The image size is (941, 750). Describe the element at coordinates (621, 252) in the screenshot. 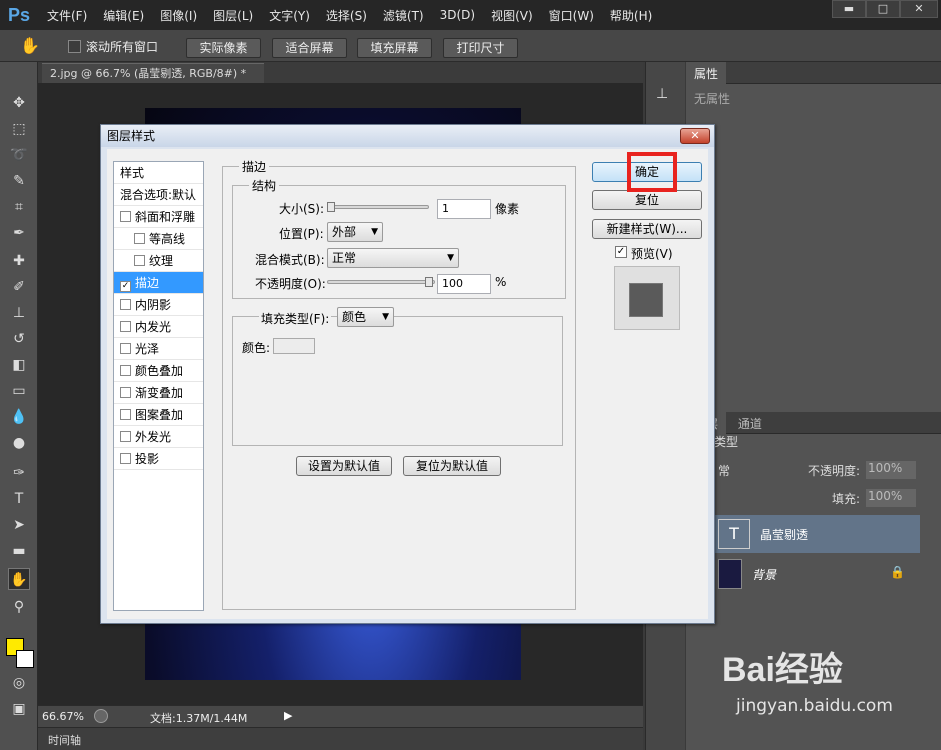

I see `preview-checkbox: ✓` at that location.